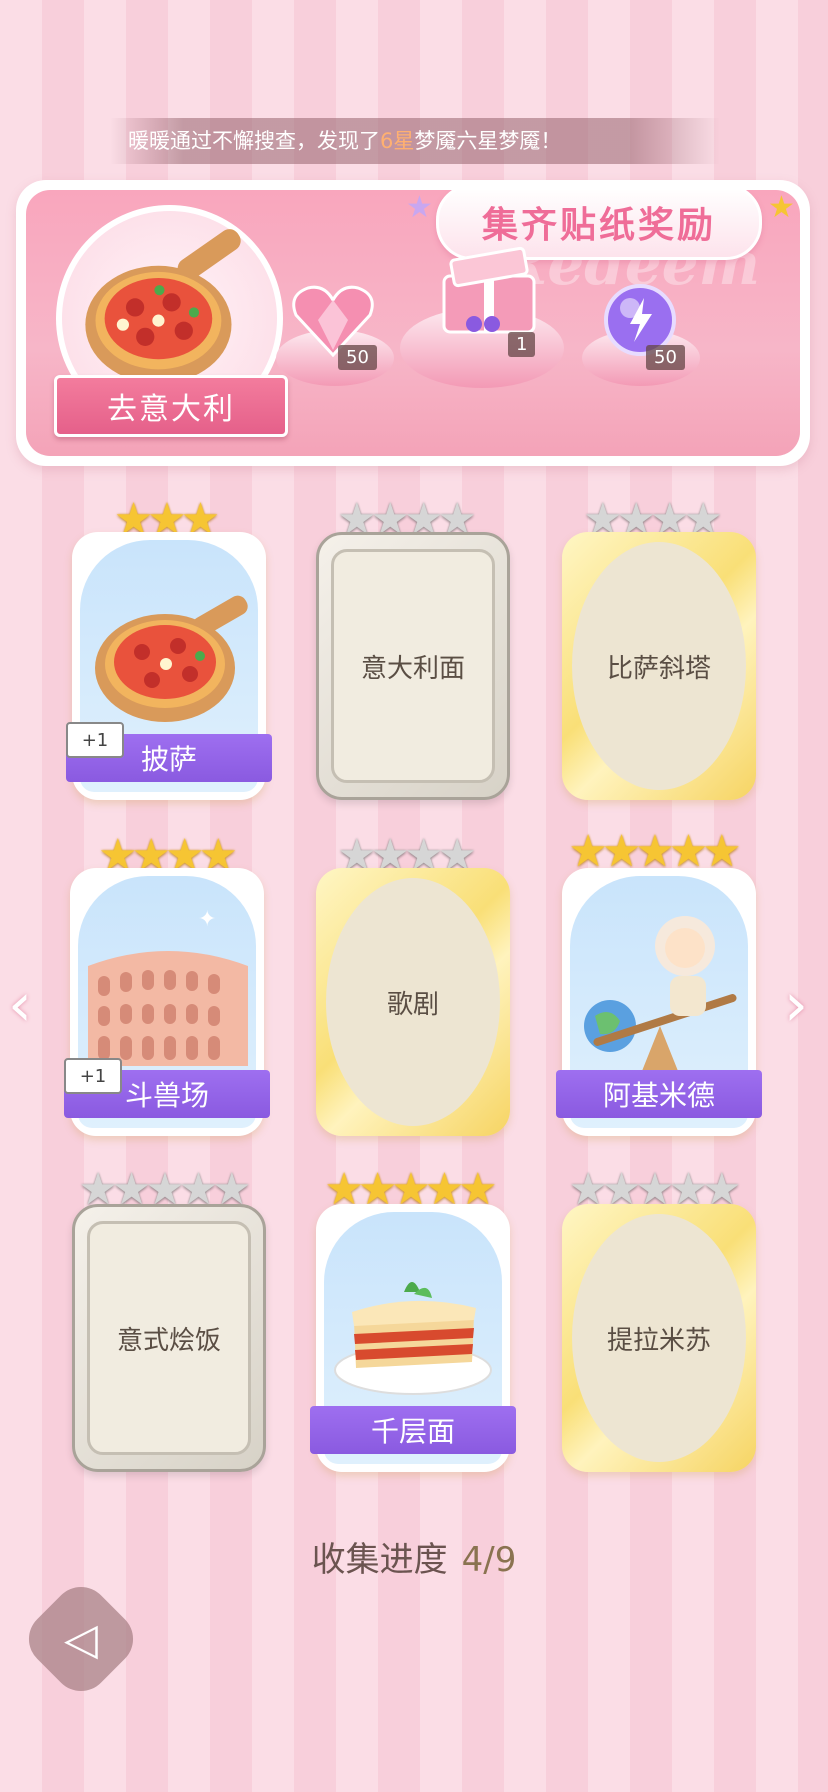  I want to click on card-name: 阿基米德, so click(659, 1094).